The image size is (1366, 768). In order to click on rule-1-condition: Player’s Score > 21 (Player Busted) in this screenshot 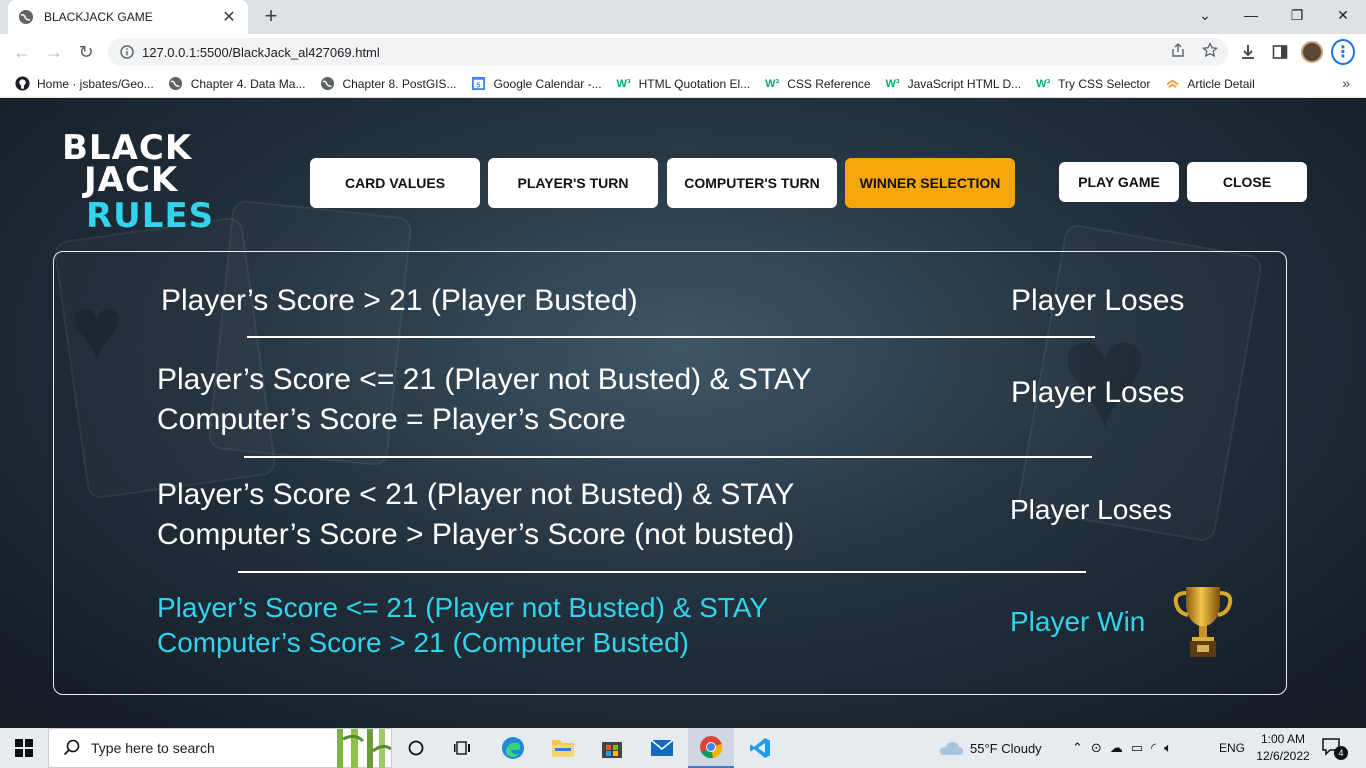, I will do `click(399, 300)`.